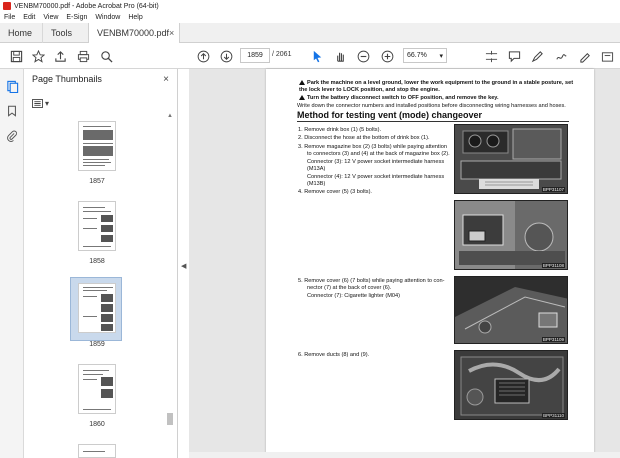 Image resolution: width=620 pixels, height=458 pixels. I want to click on tab-home: Home, so click(21, 33).